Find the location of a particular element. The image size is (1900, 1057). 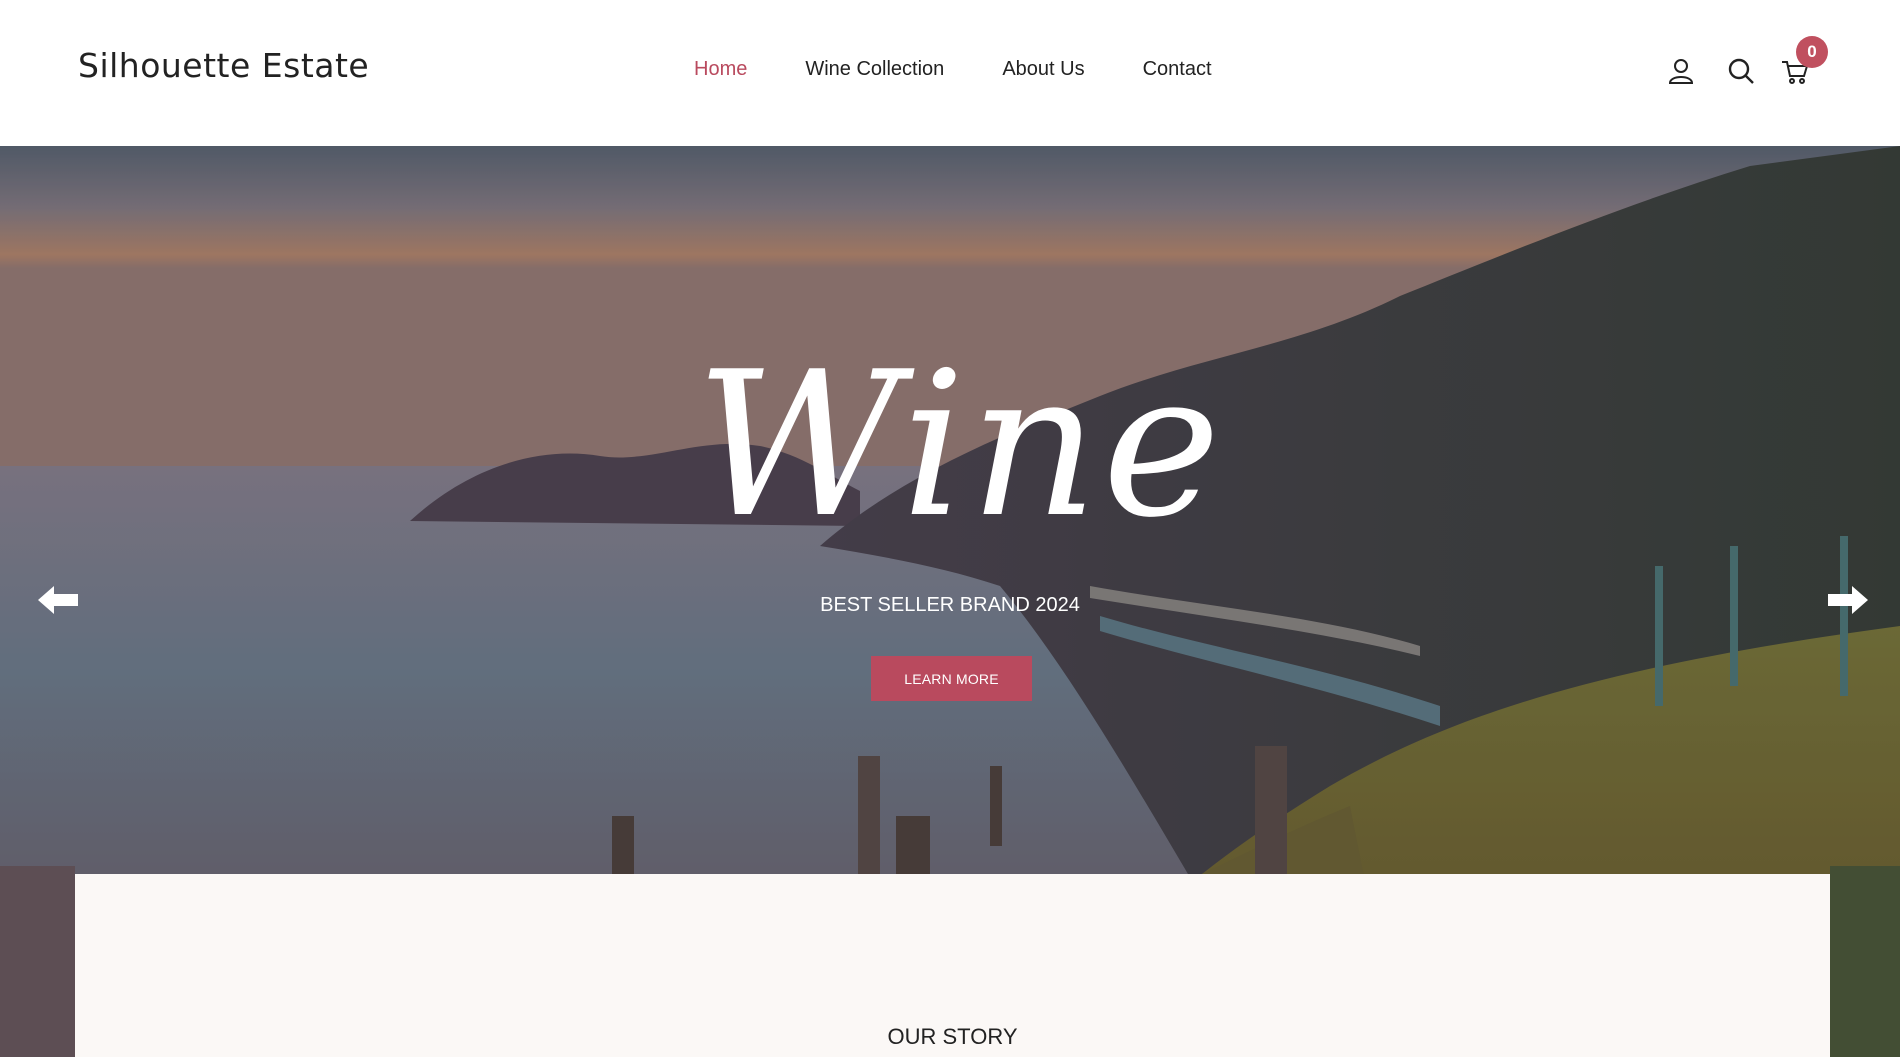

user-icon is located at coordinates (1681, 71).